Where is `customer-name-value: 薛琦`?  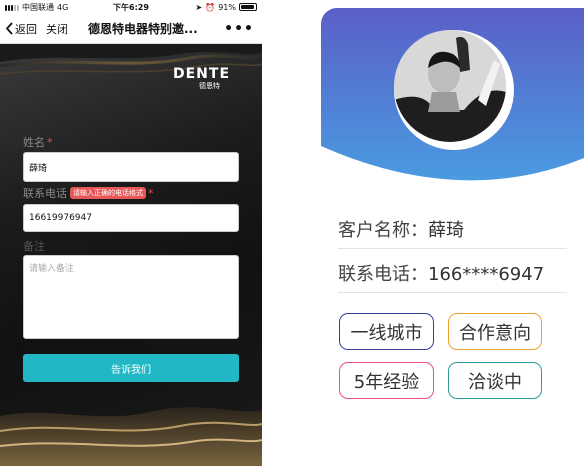
customer-name-value: 薛琦 is located at coordinates (446, 230).